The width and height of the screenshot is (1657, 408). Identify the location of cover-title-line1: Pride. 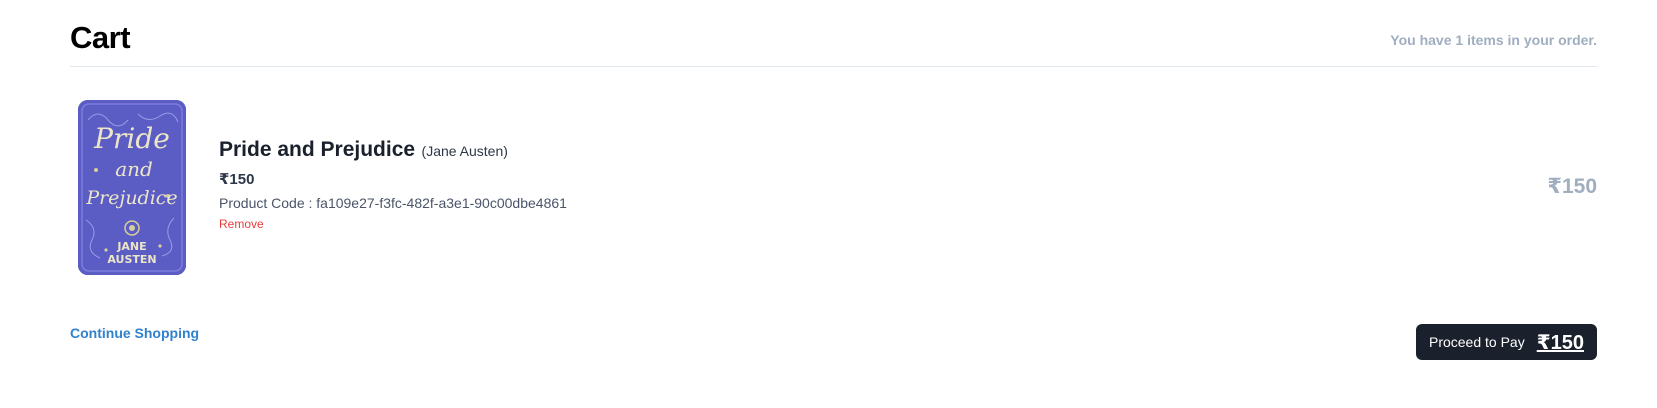
(131, 138).